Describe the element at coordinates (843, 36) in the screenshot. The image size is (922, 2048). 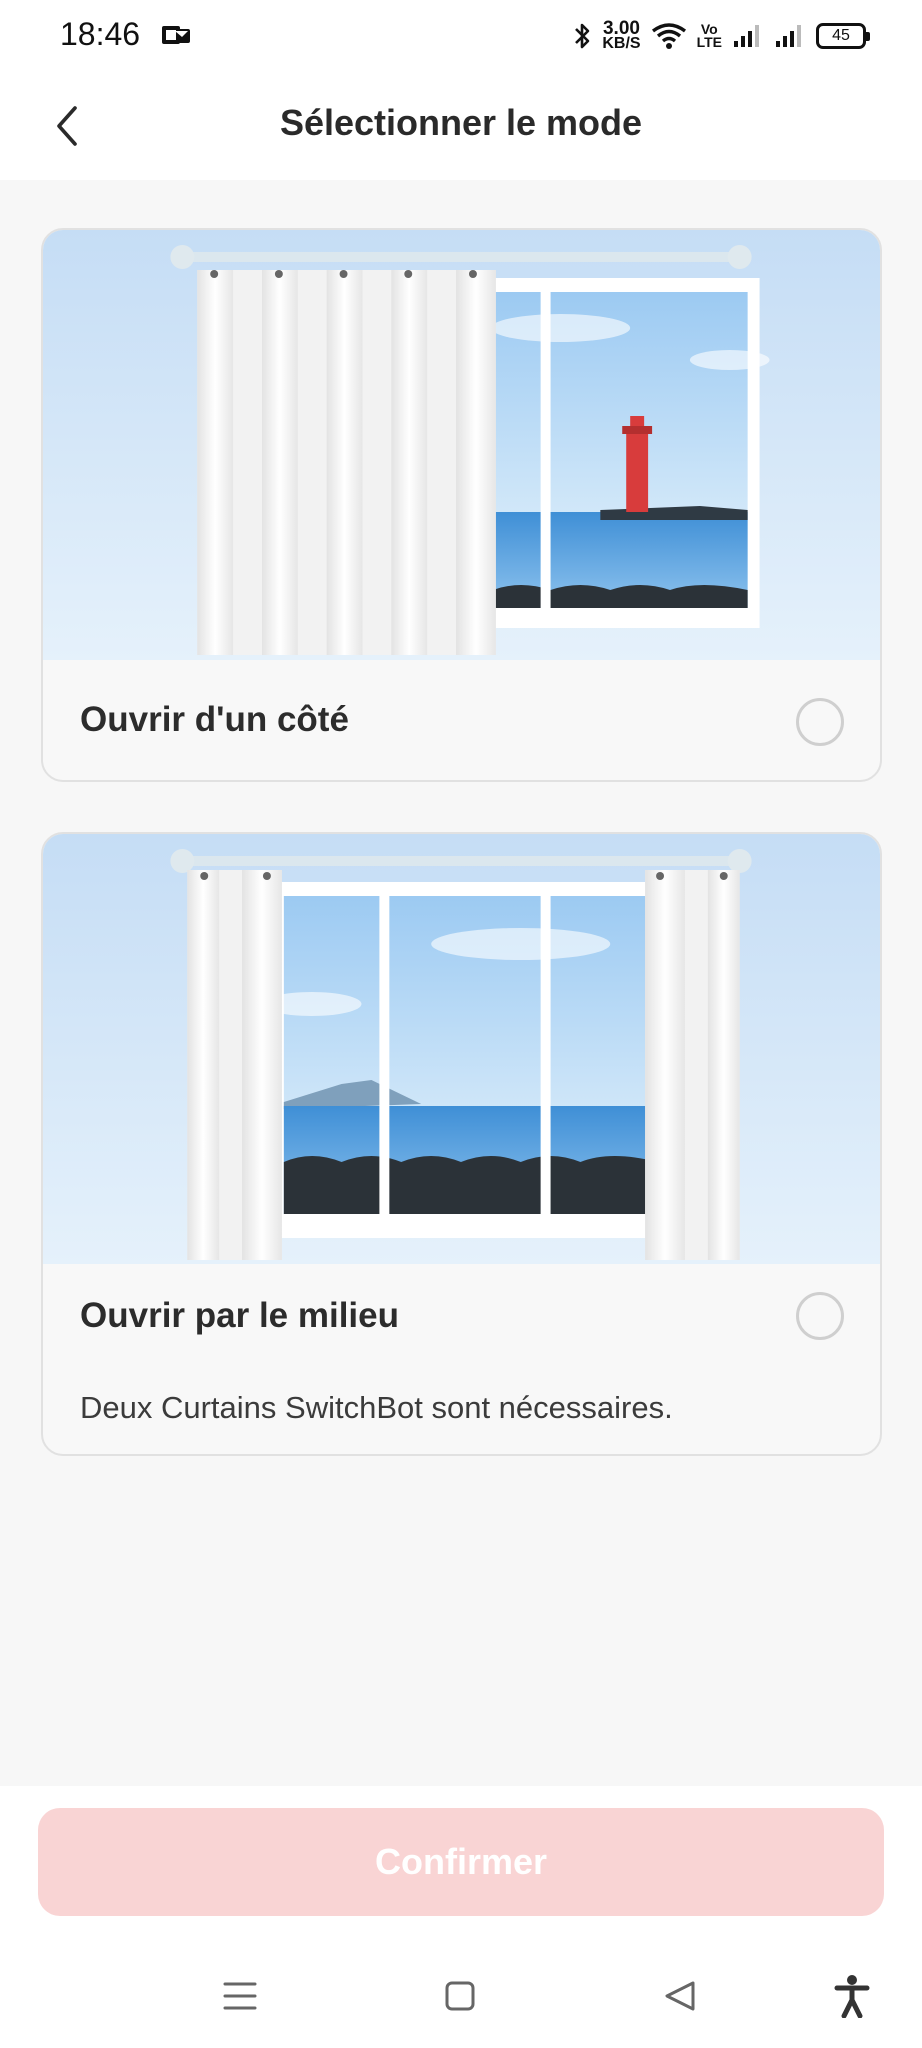
I see `battery-icon: 45` at that location.